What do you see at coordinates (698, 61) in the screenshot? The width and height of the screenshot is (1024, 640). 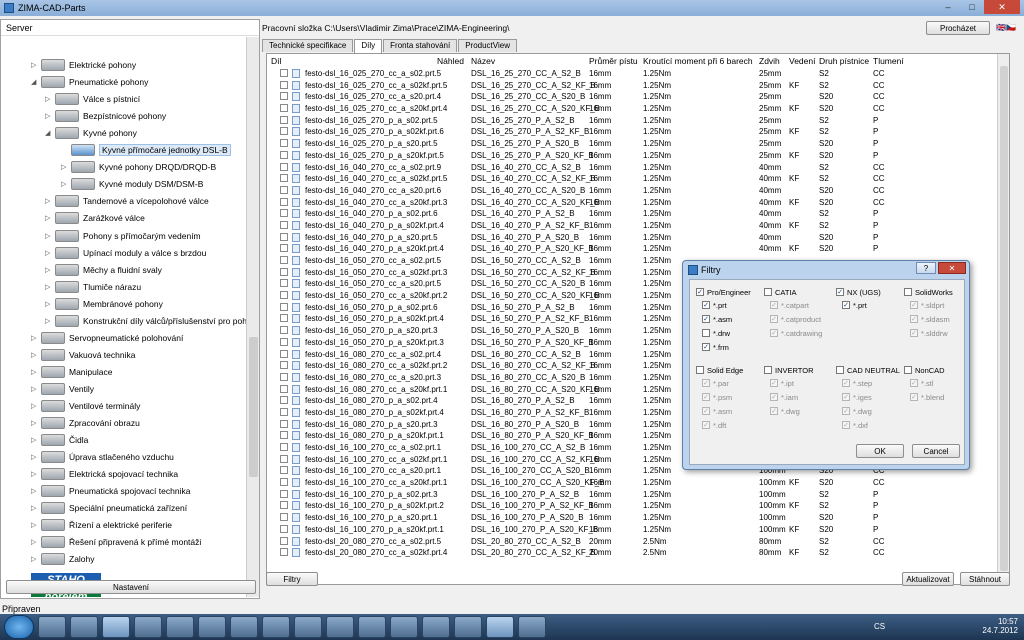 I see `column-header: Kroutící moment při 6 barech` at bounding box center [698, 61].